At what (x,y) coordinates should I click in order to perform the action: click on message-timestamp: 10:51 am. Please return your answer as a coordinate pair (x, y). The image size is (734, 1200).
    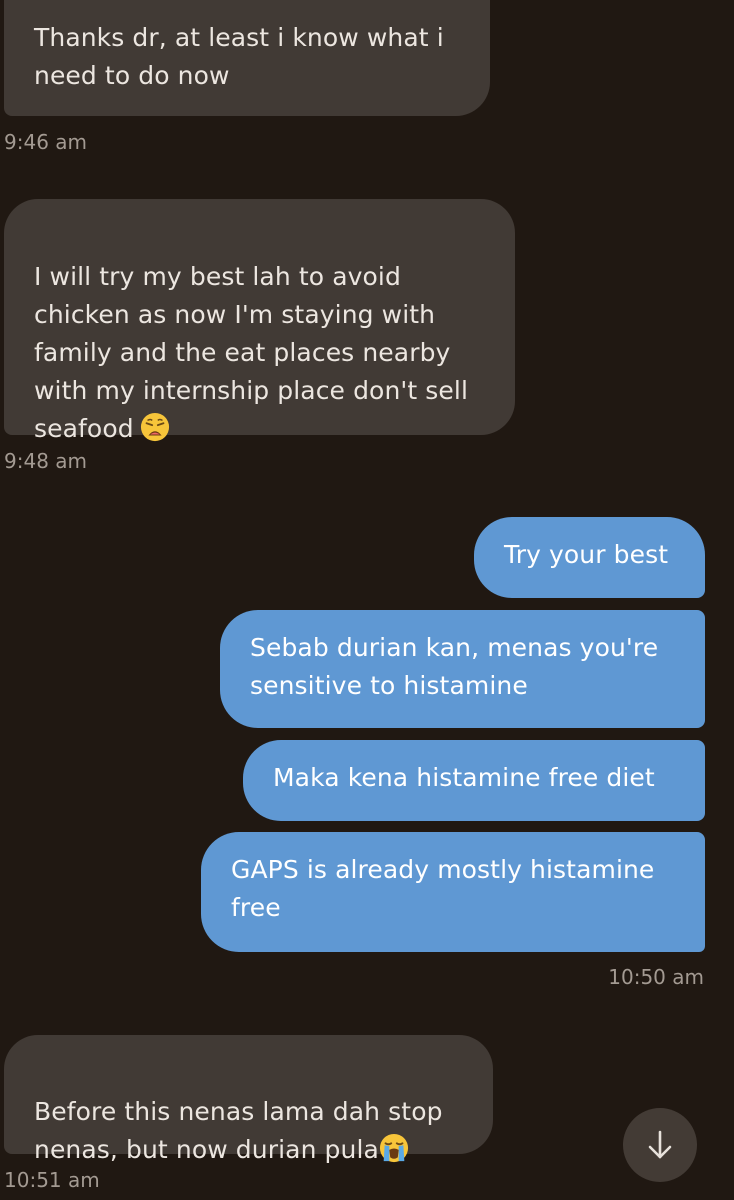
    Looking at the image, I should click on (52, 1180).